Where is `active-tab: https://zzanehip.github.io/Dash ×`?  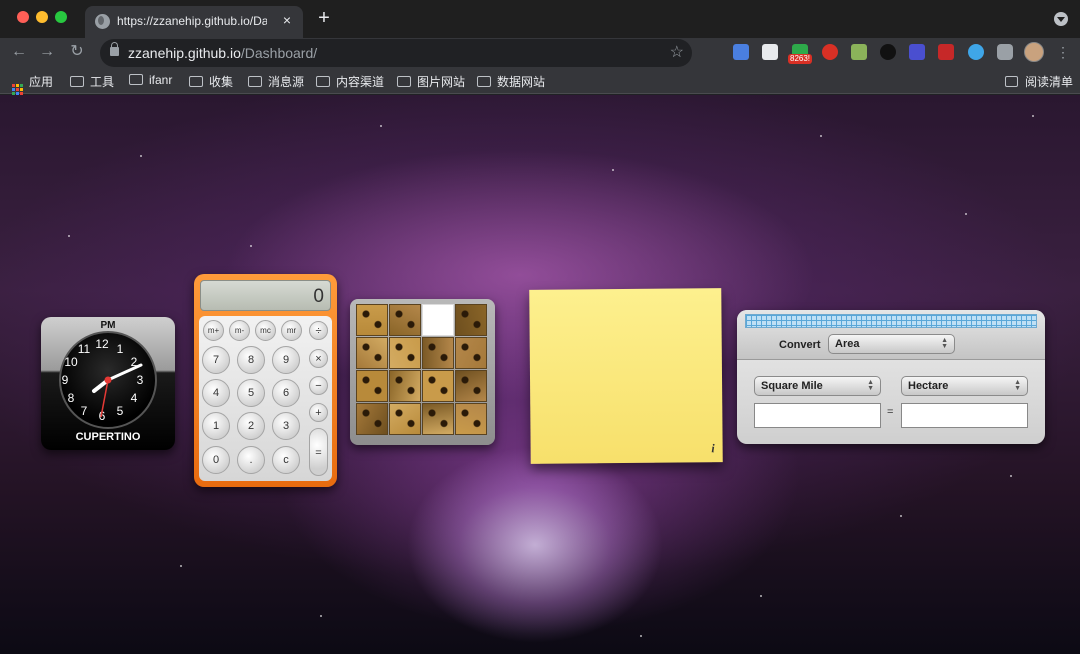
active-tab: https://zzanehip.github.io/Dash × is located at coordinates (194, 22).